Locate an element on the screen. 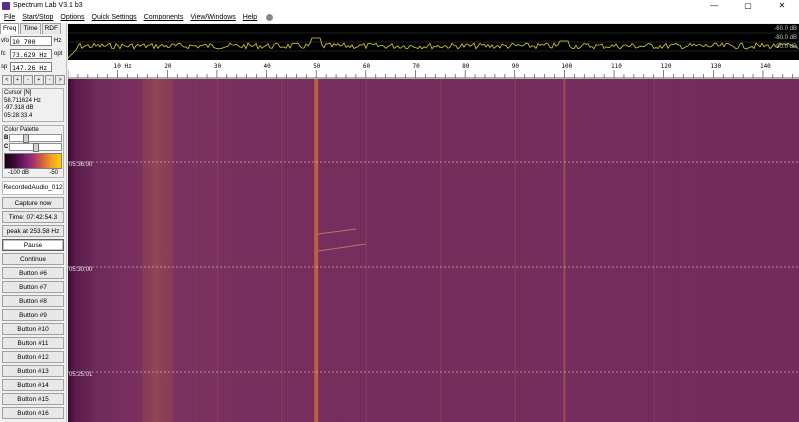  scale-label: 110 is located at coordinates (616, 66).